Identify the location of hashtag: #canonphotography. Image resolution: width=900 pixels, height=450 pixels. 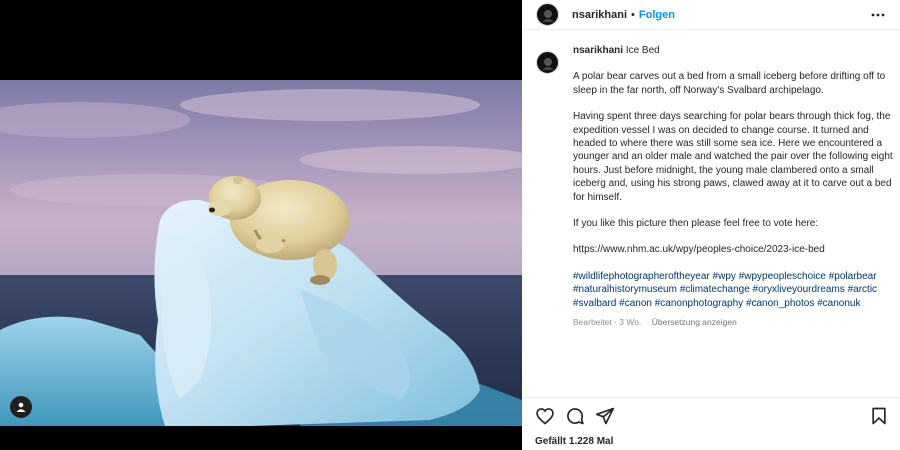
(699, 303).